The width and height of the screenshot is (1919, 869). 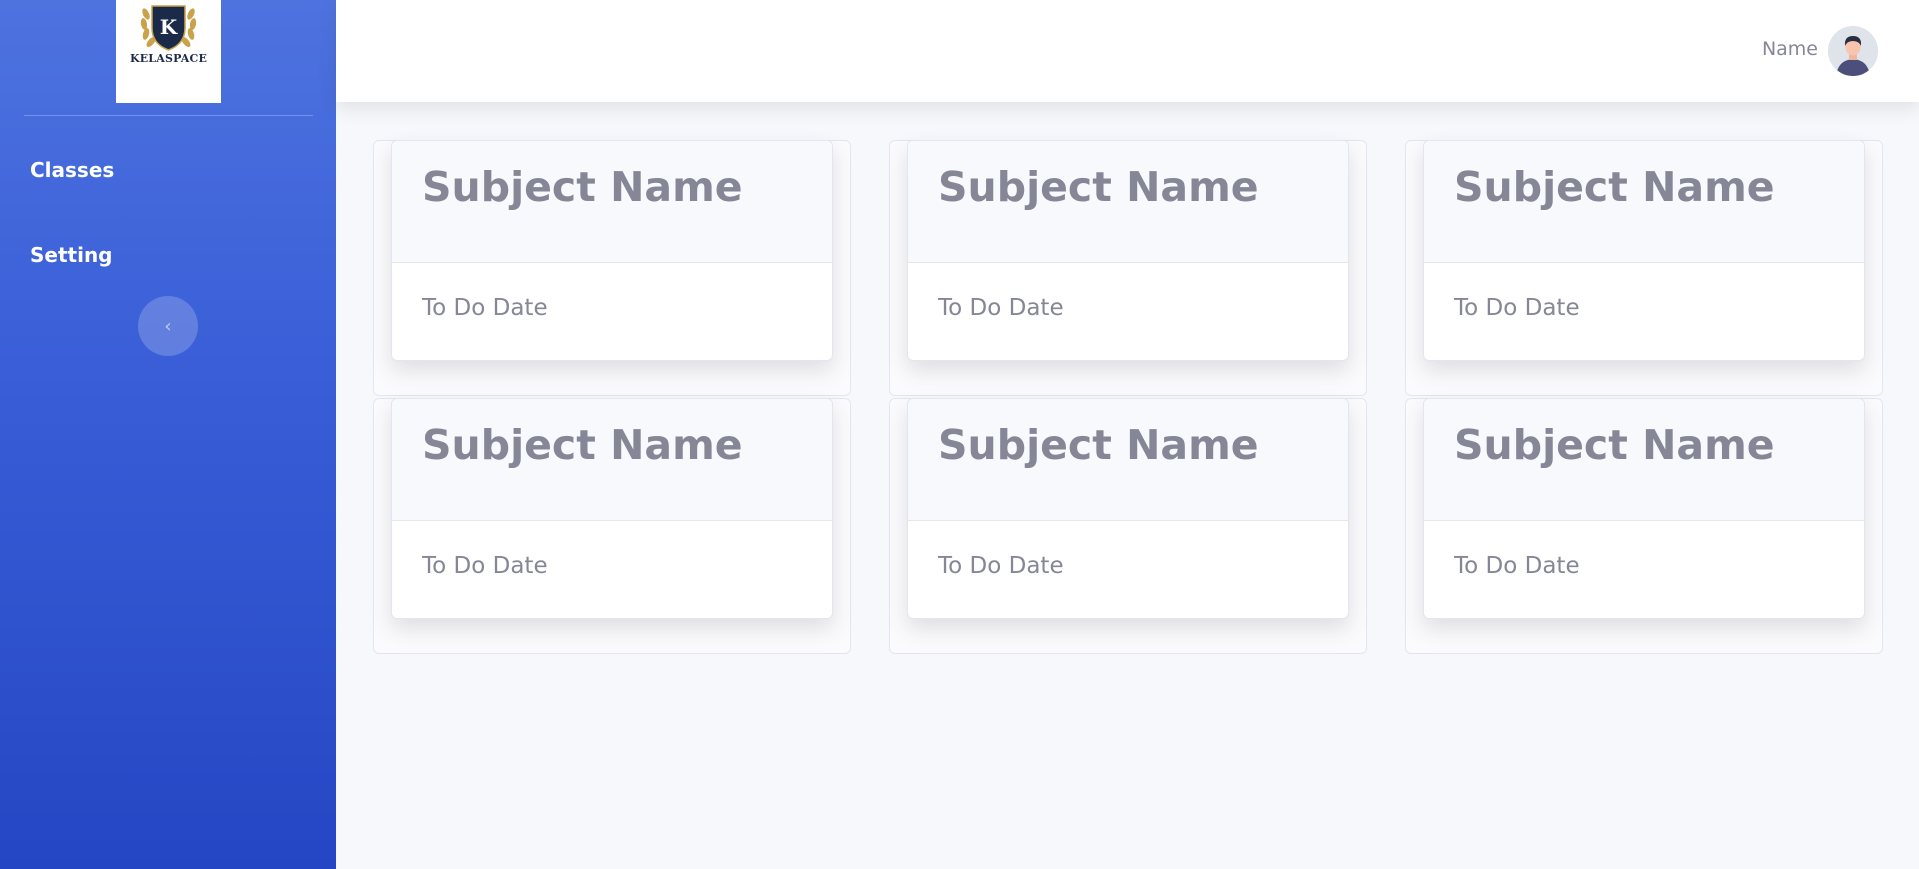 What do you see at coordinates (169, 27) in the screenshot?
I see `logo-letter: K` at bounding box center [169, 27].